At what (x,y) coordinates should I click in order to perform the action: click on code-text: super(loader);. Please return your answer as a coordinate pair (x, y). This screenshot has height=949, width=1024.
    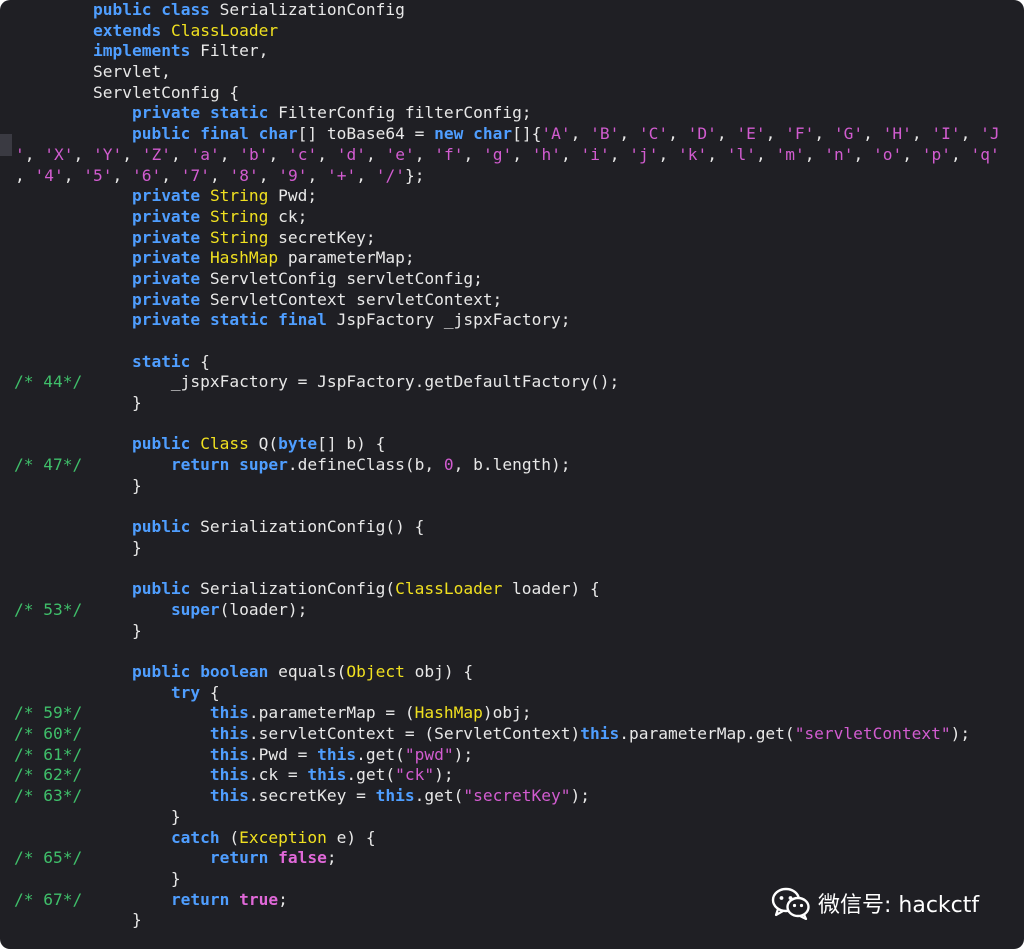
    Looking at the image, I should click on (161, 610).